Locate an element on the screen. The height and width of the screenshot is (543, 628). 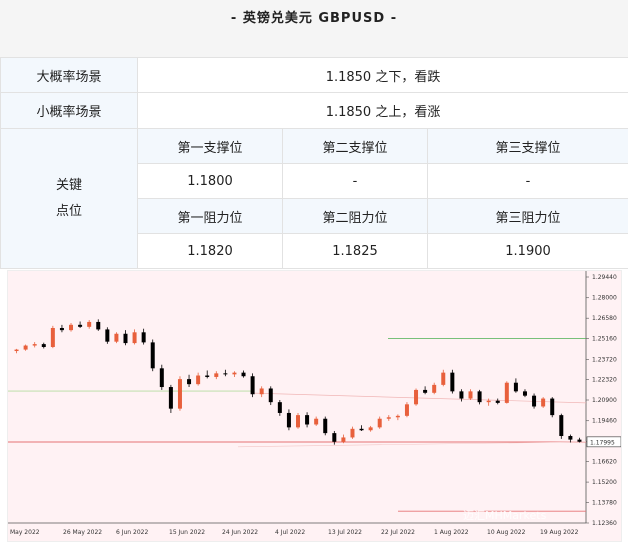
x-tick-label: May 2022 is located at coordinates (25, 532).